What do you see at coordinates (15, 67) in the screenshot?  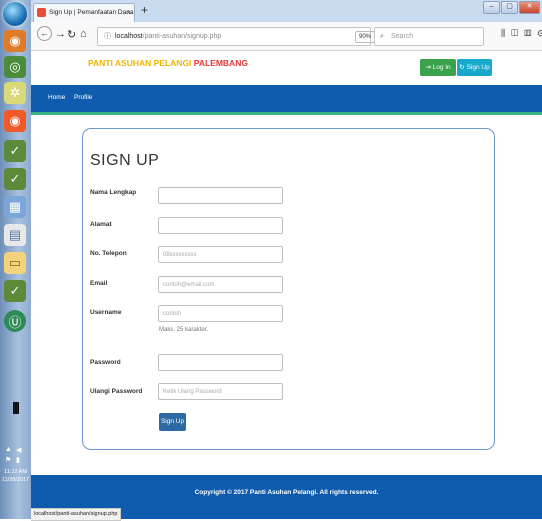 I see `chrome-icon: ◎` at bounding box center [15, 67].